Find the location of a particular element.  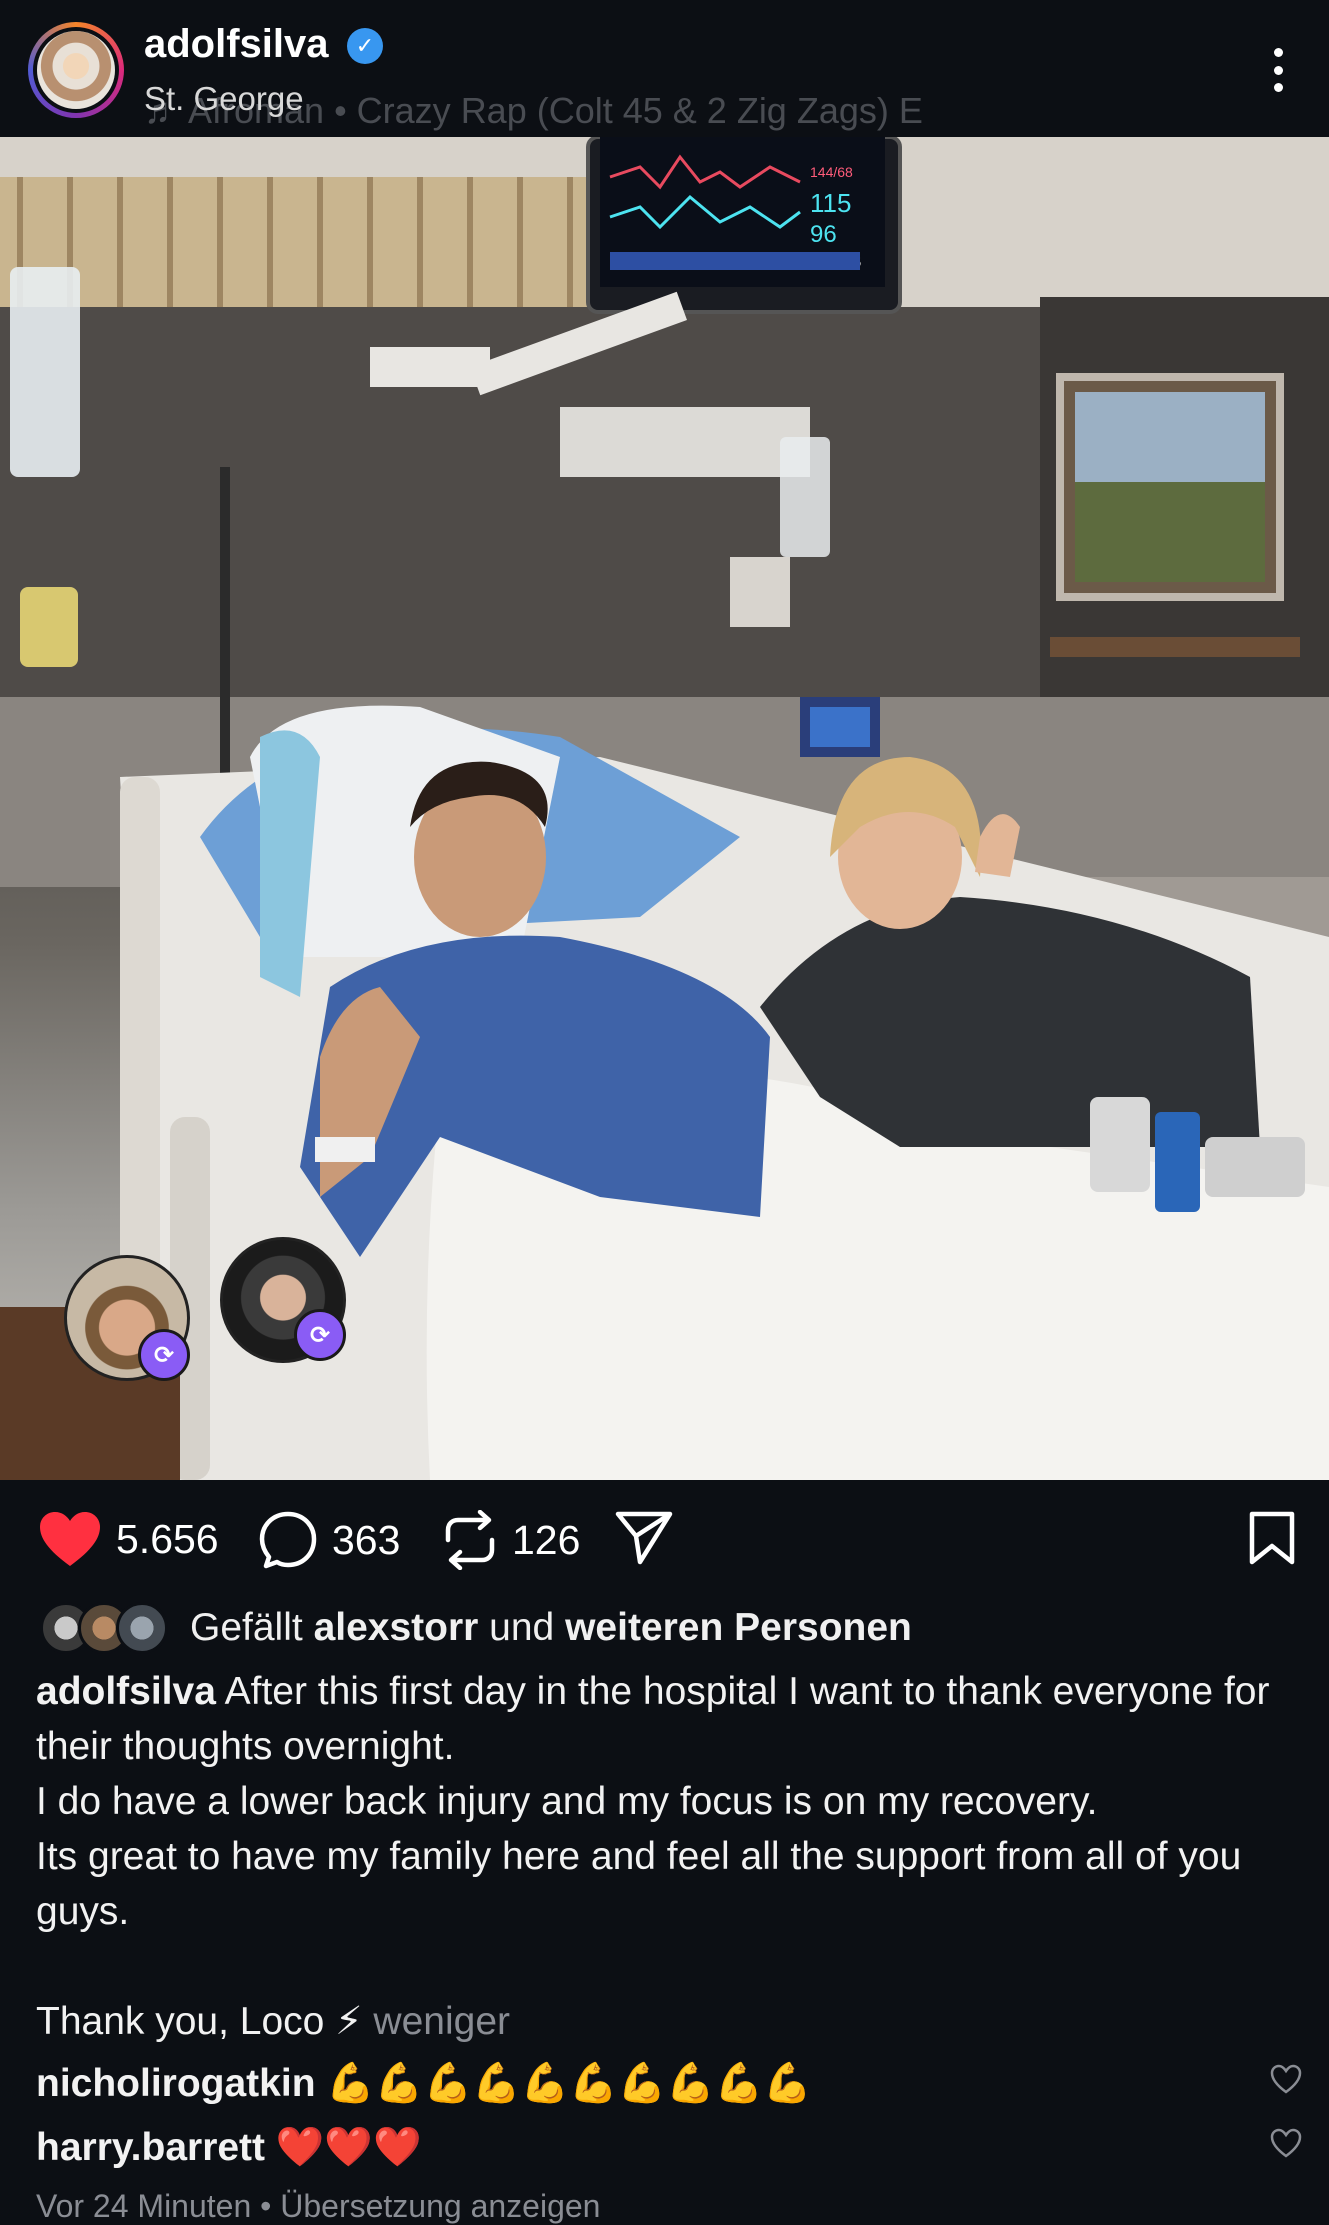

liked-by-others: weiteren Personen is located at coordinates (738, 1627).